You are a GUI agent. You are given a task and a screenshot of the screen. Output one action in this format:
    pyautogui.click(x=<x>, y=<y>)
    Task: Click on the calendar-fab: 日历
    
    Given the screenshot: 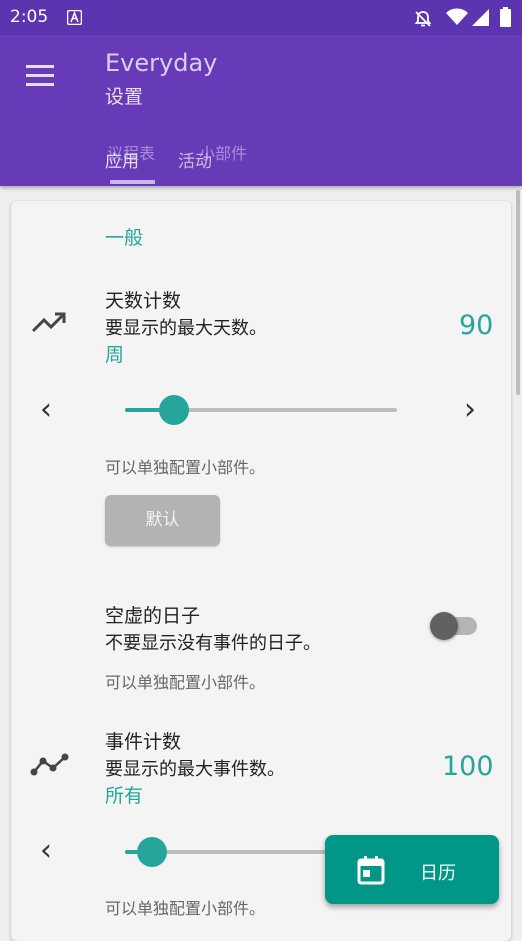 What is the action you would take?
    pyautogui.click(x=412, y=869)
    